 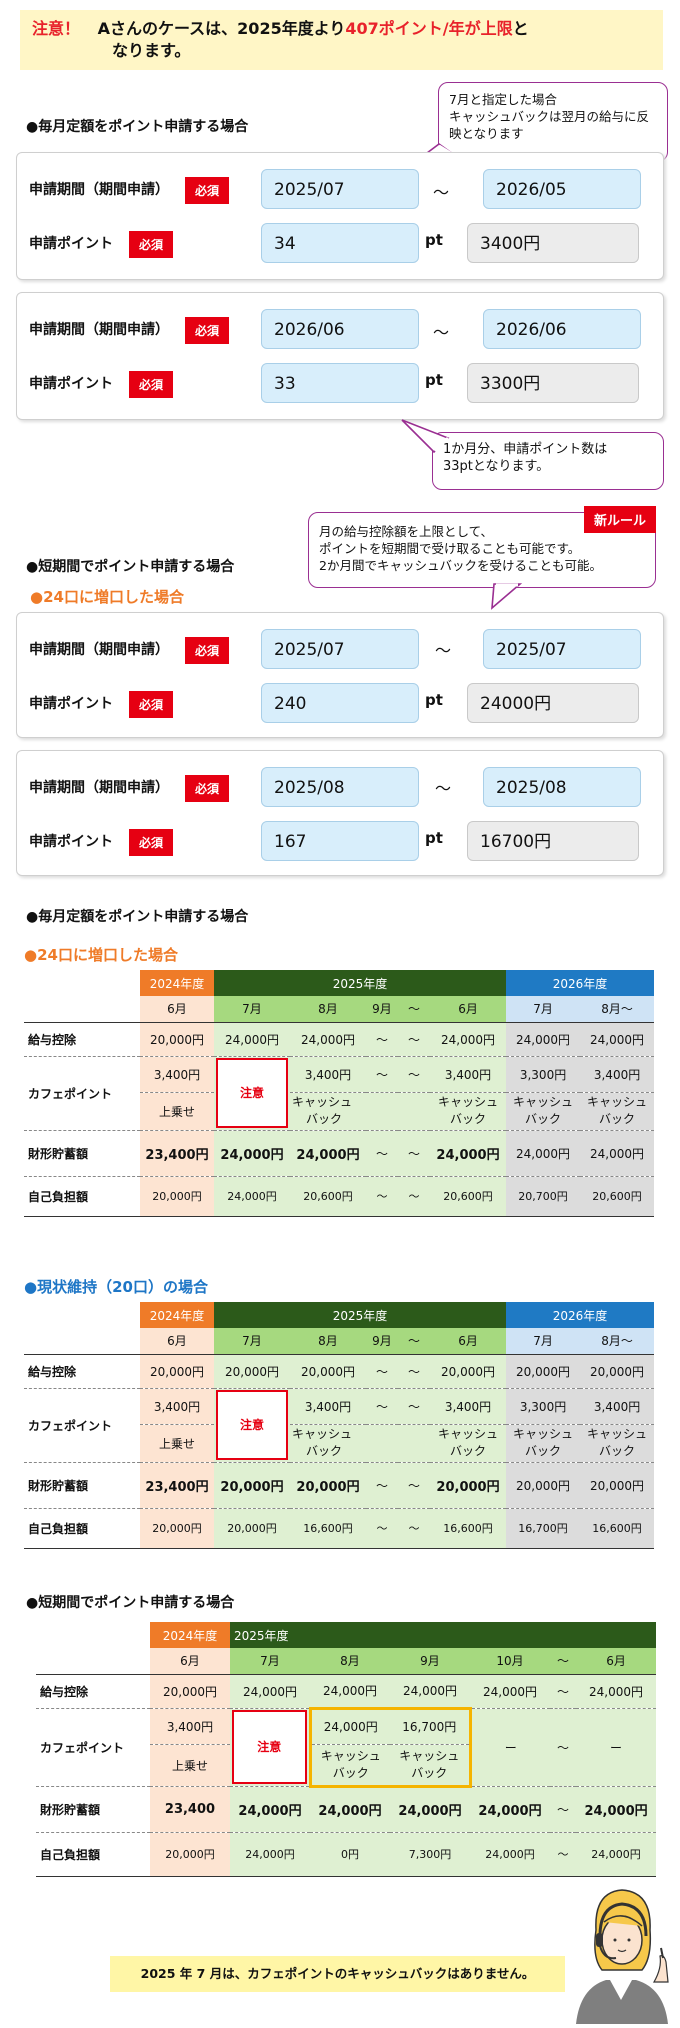 I want to click on period-tilde: 〜, so click(x=443, y=650).